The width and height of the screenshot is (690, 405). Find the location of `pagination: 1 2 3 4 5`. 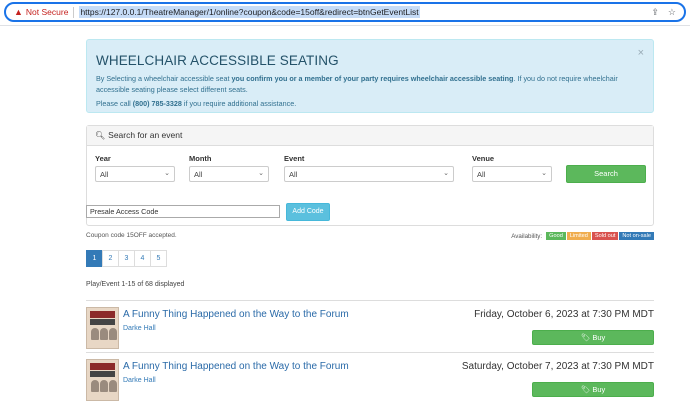

pagination: 1 2 3 4 5 is located at coordinates (126, 258).